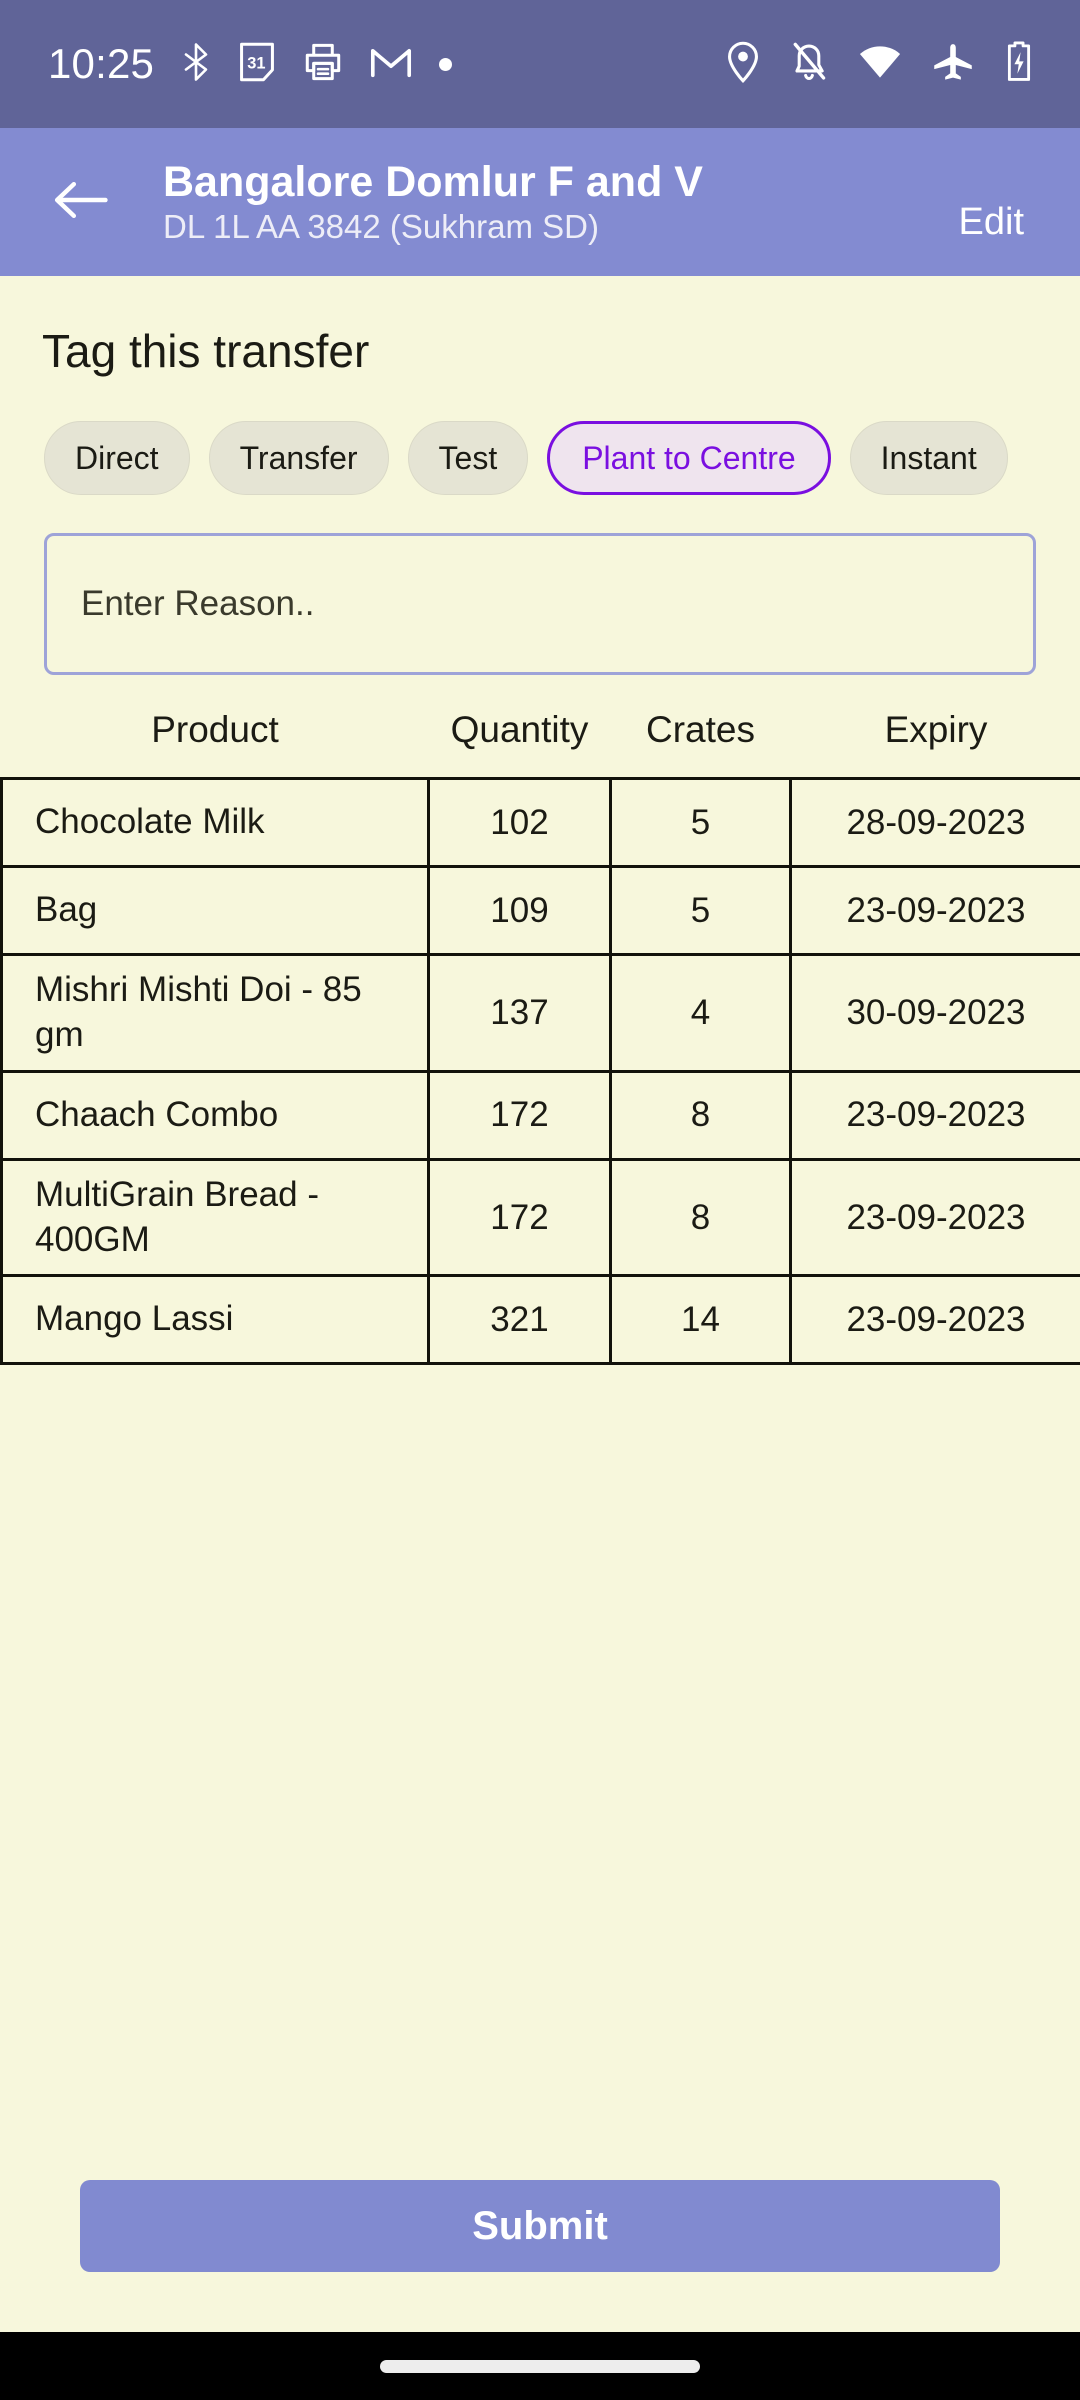  Describe the element at coordinates (215, 1320) in the screenshot. I see `cell-product: Mango Lassi` at that location.